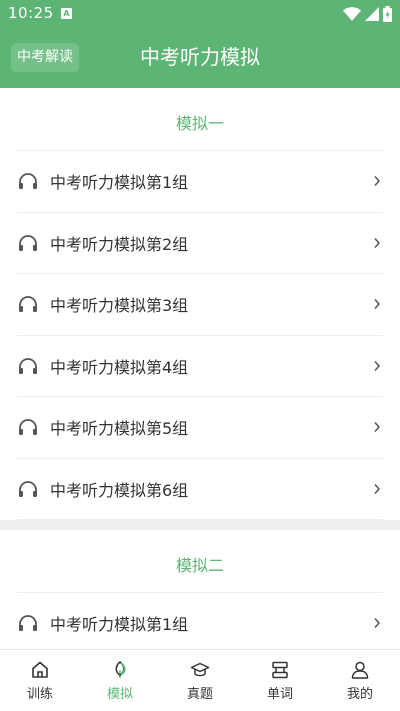  I want to click on section-list: 中考听力模拟第1组, so click(200, 620).